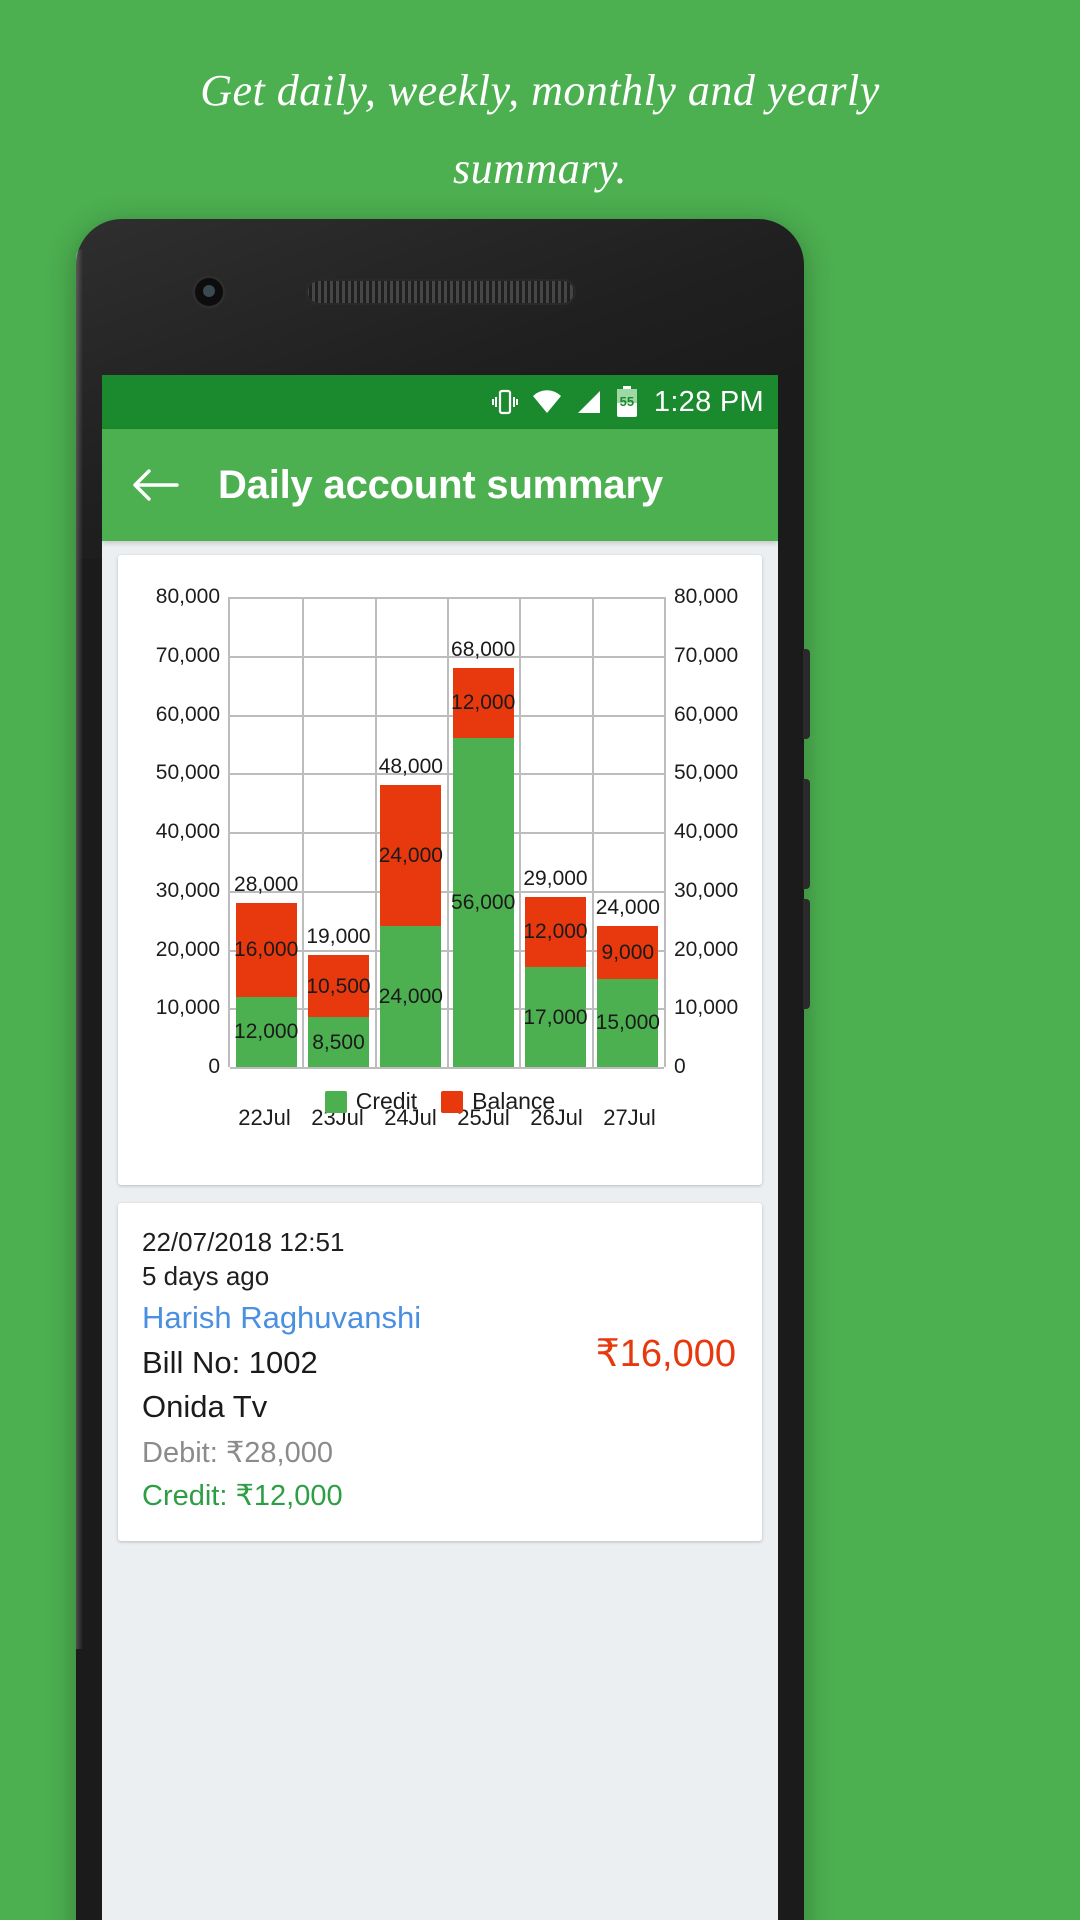 This screenshot has width=1080, height=1920. Describe the element at coordinates (243, 1242) in the screenshot. I see `transaction-datetime: 22/07/2018 12:51` at that location.